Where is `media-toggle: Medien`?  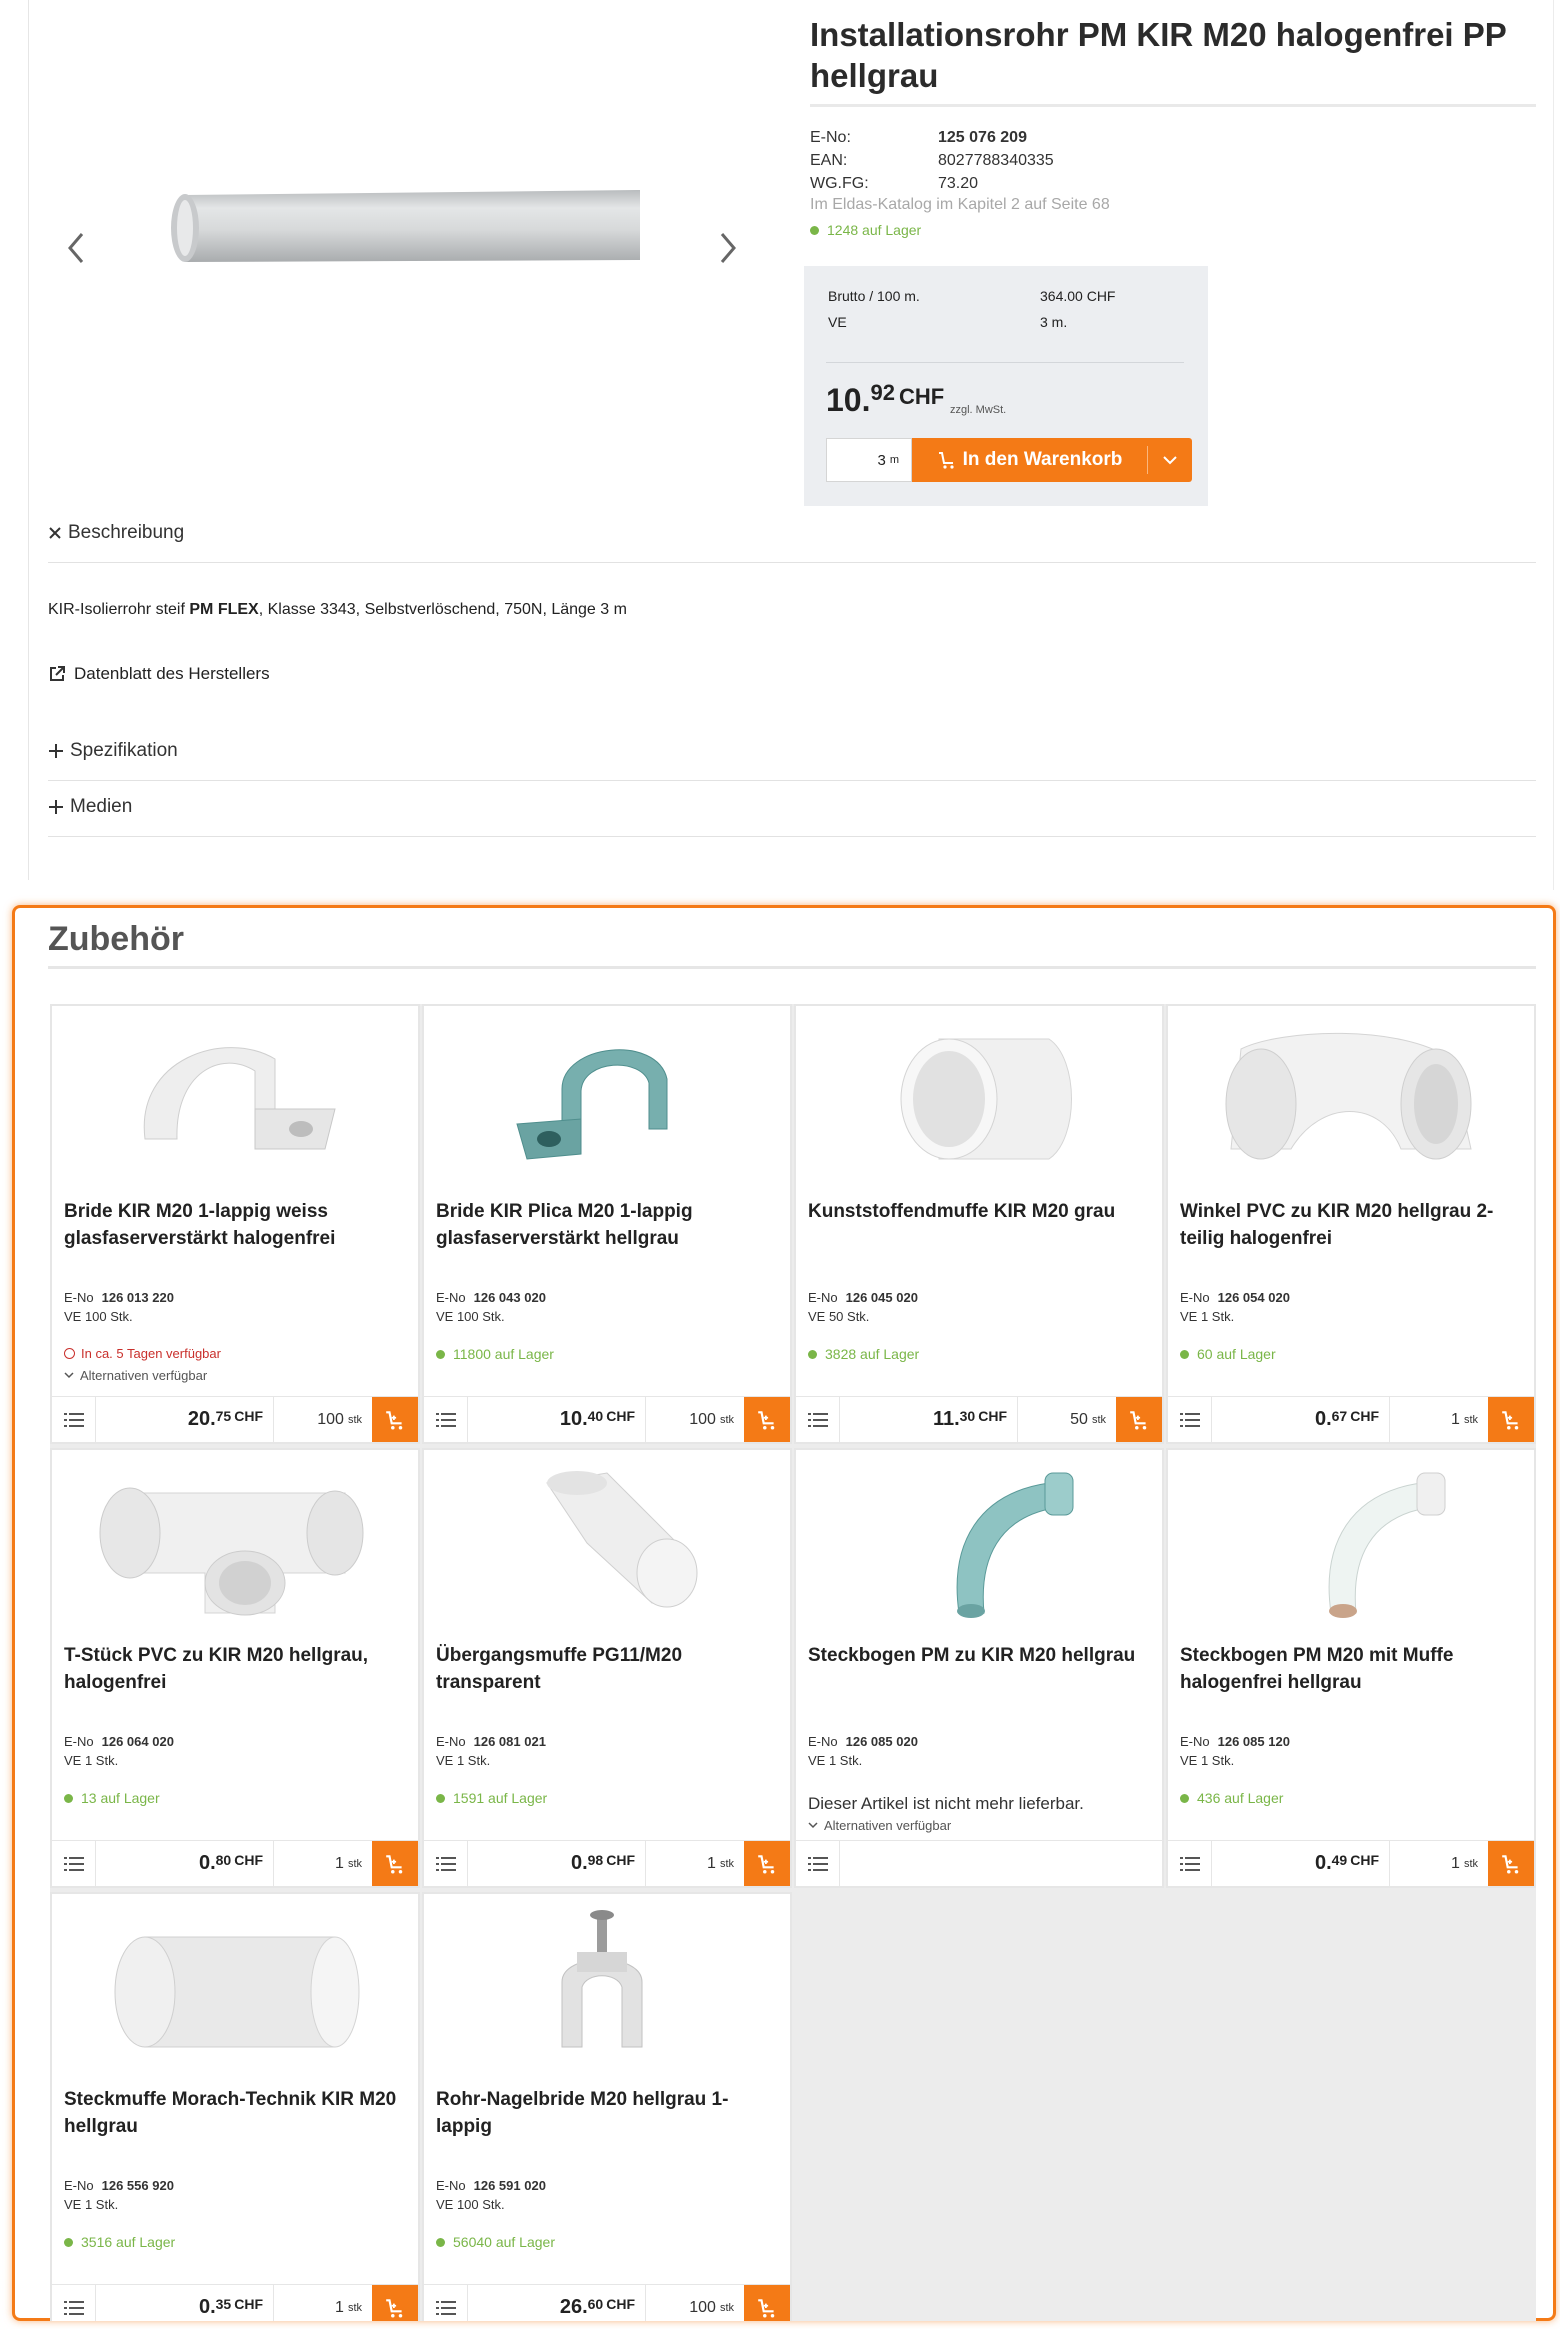
media-toggle: Medien is located at coordinates (90, 807).